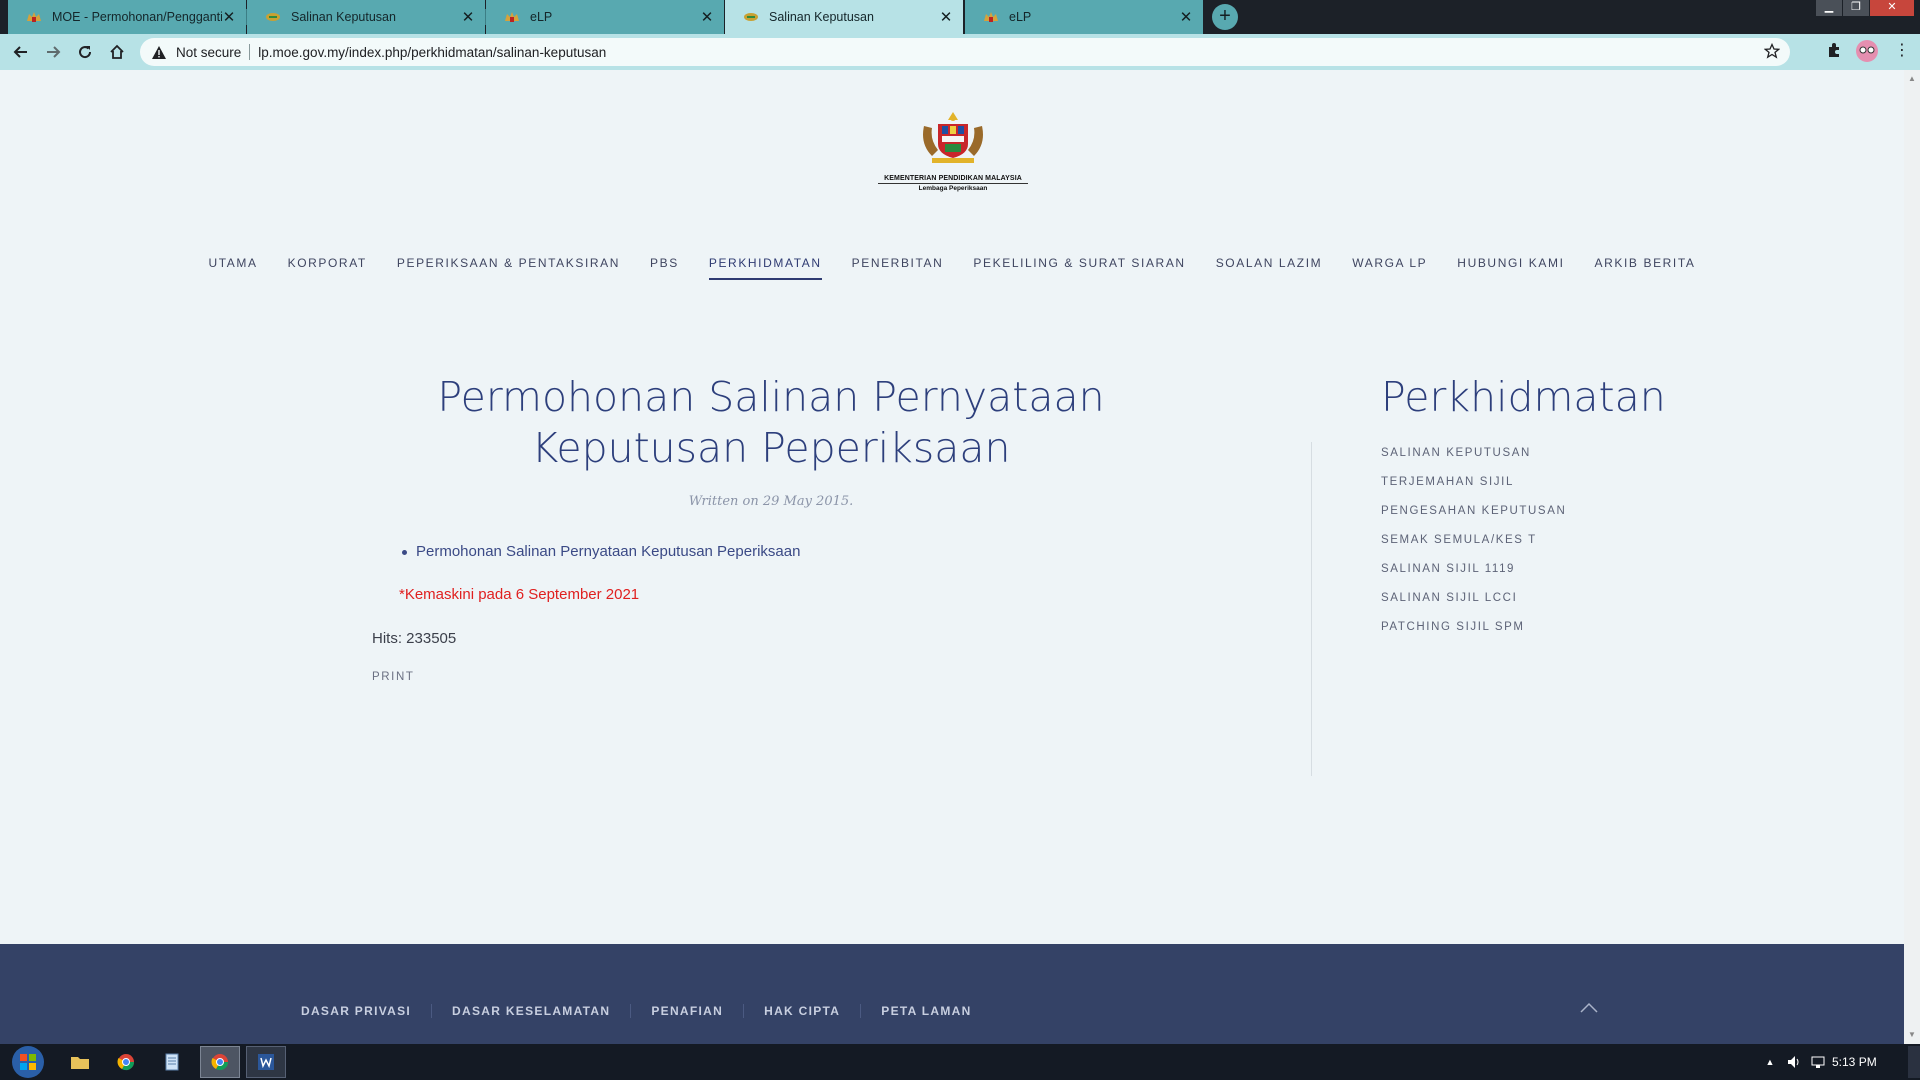 This screenshot has height=1080, width=1920. Describe the element at coordinates (1902, 50) in the screenshot. I see `browser-menu-icon: ⋮` at that location.